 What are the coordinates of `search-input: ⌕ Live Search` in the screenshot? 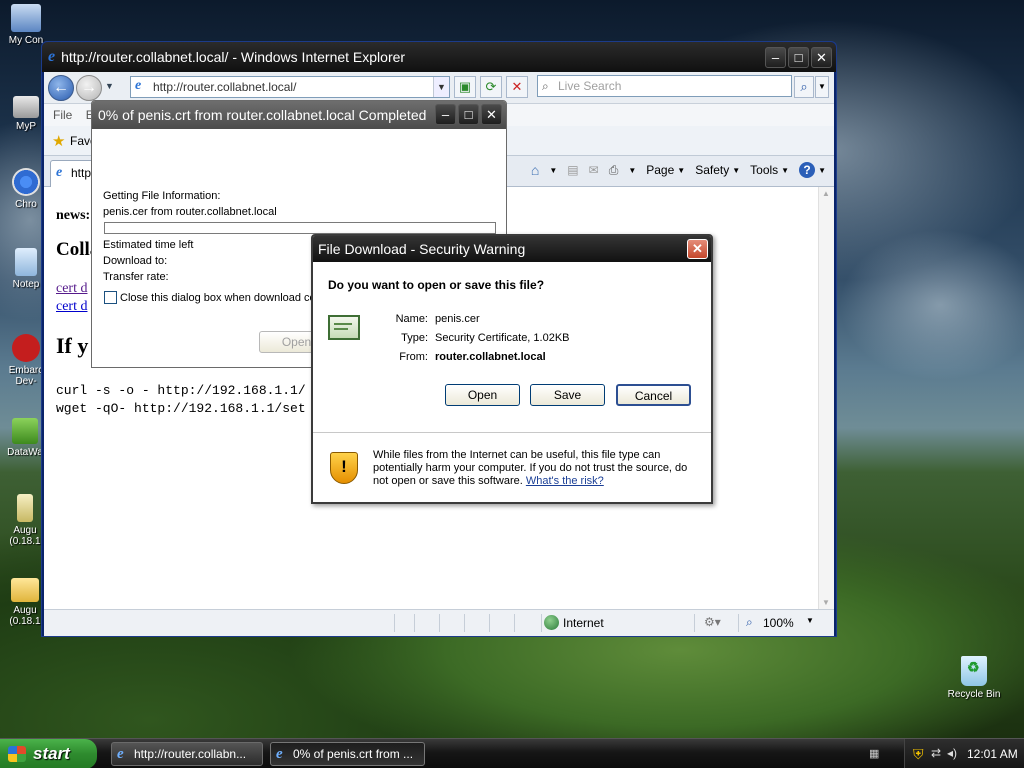 It's located at (664, 86).